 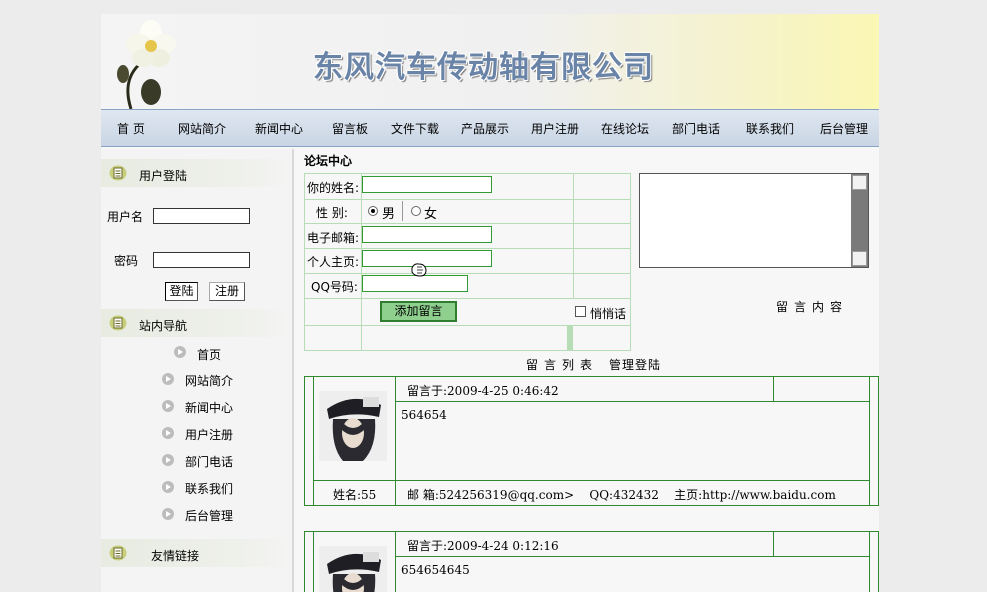 I want to click on password-label: 密码, so click(x=126, y=261).